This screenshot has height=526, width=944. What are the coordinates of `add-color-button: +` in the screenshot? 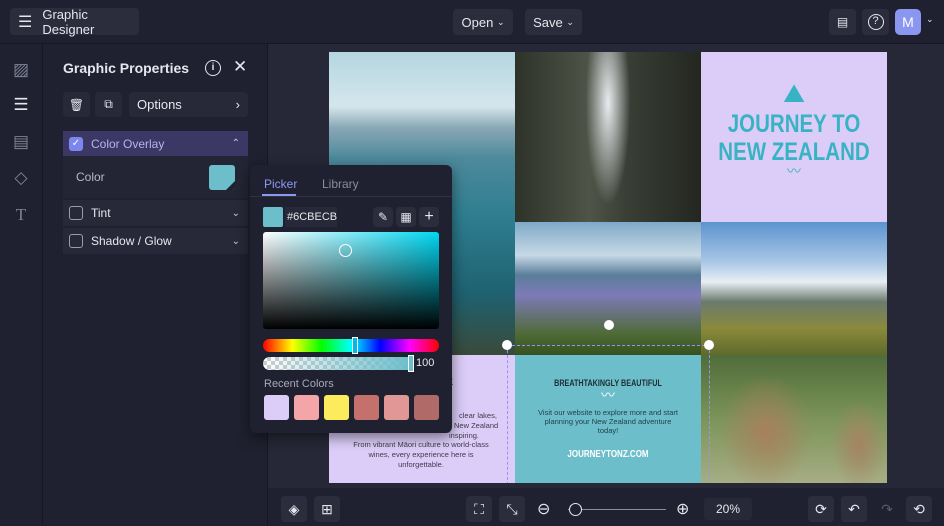 It's located at (429, 217).